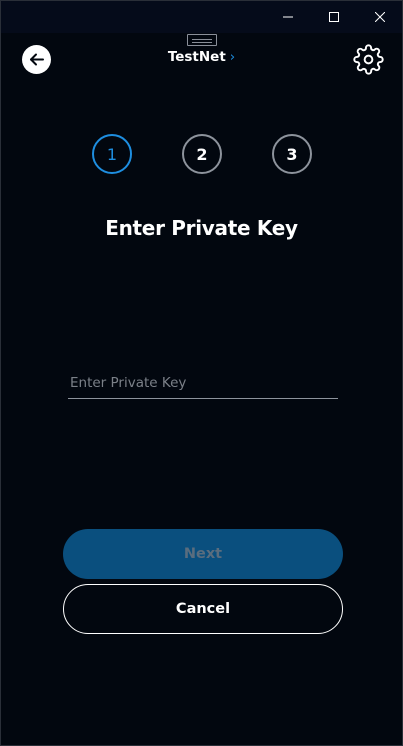  I want to click on cancel-button: Cancel, so click(203, 609).